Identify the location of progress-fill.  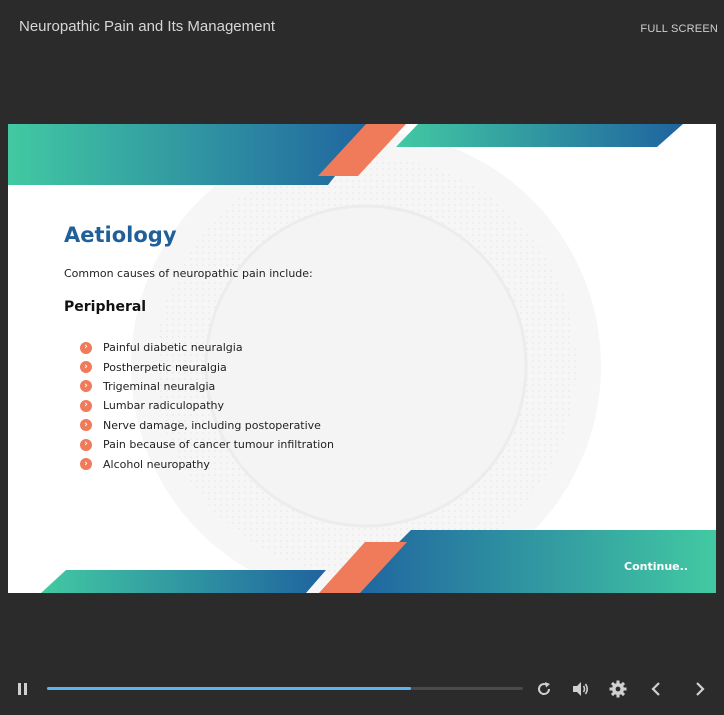
(229, 688).